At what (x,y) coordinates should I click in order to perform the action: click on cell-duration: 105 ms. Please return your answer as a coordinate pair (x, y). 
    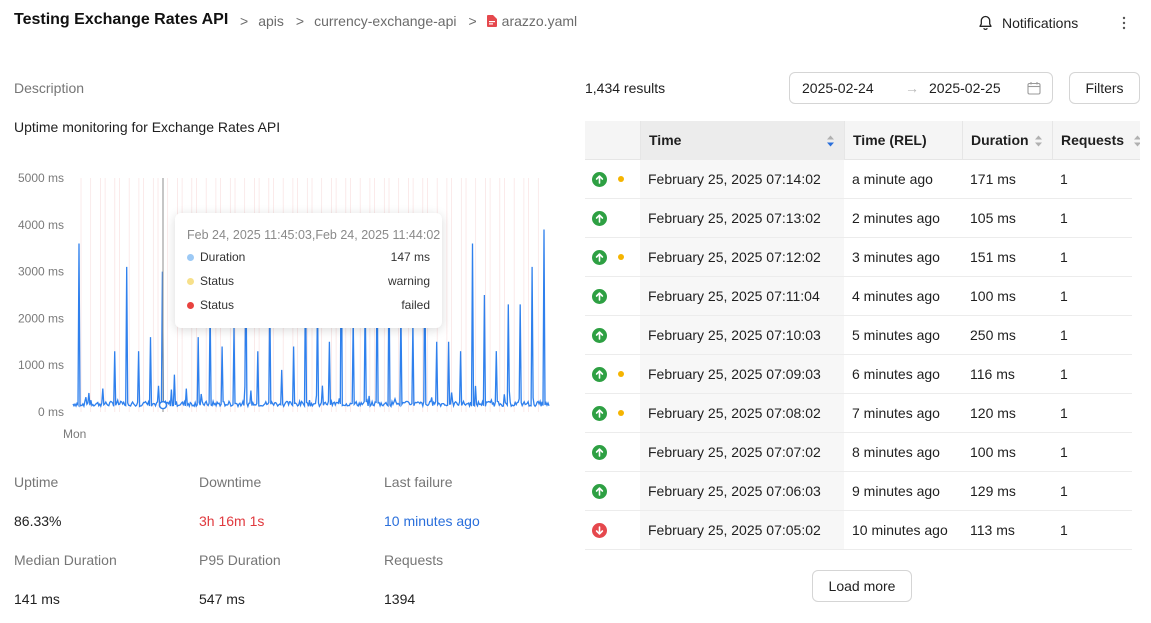
    Looking at the image, I should click on (993, 218).